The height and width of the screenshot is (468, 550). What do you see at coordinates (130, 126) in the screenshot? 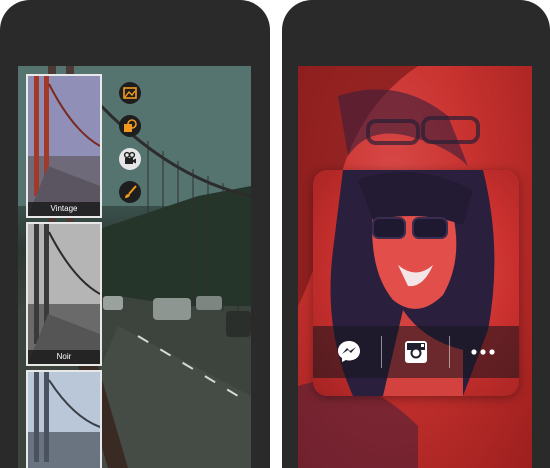
I see `sticker-icon` at bounding box center [130, 126].